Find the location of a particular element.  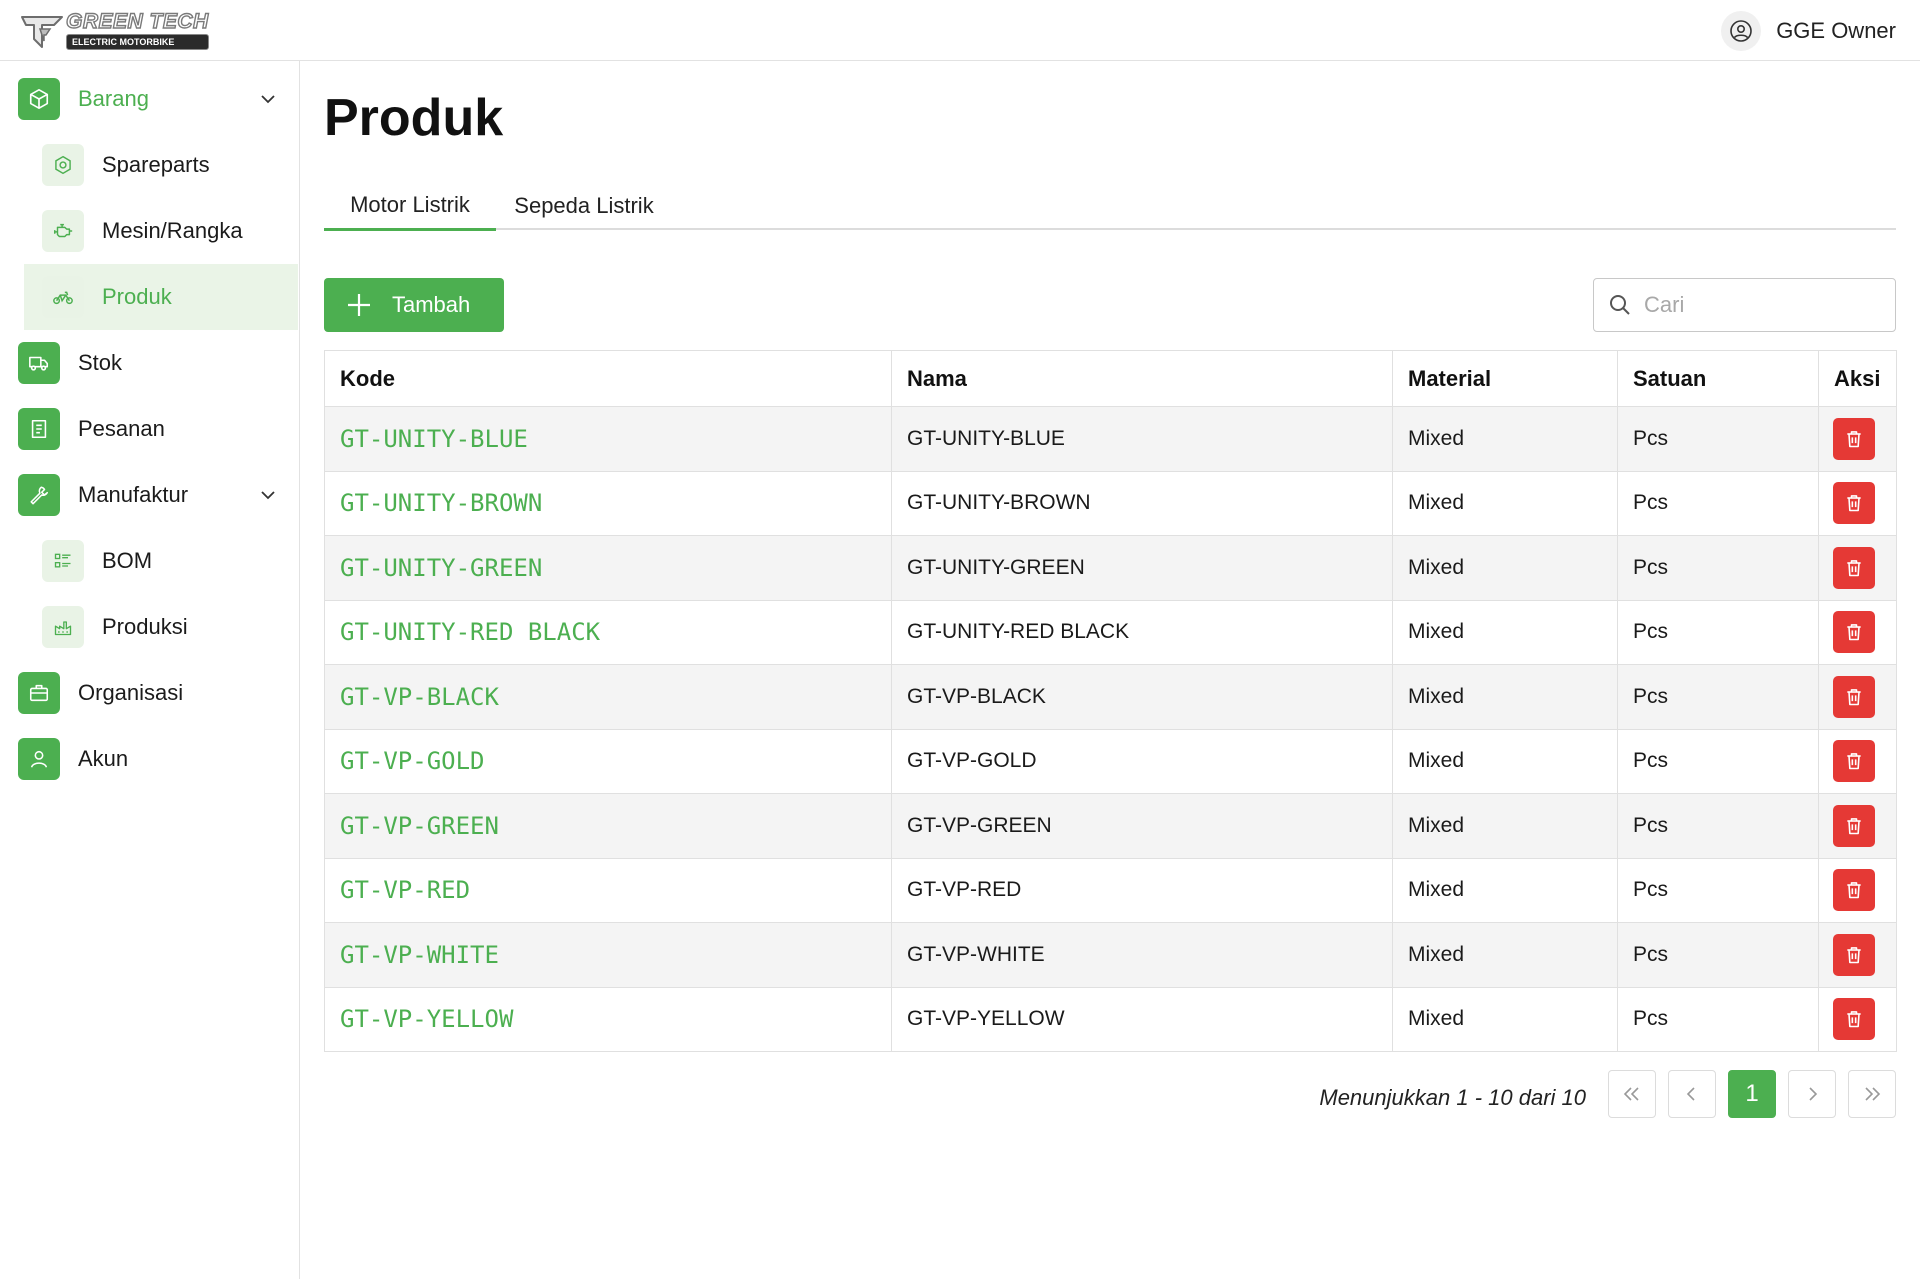

table-row: GT-VP-WHITE GT-VP-WHITE Mixed Pcs is located at coordinates (1110, 955).